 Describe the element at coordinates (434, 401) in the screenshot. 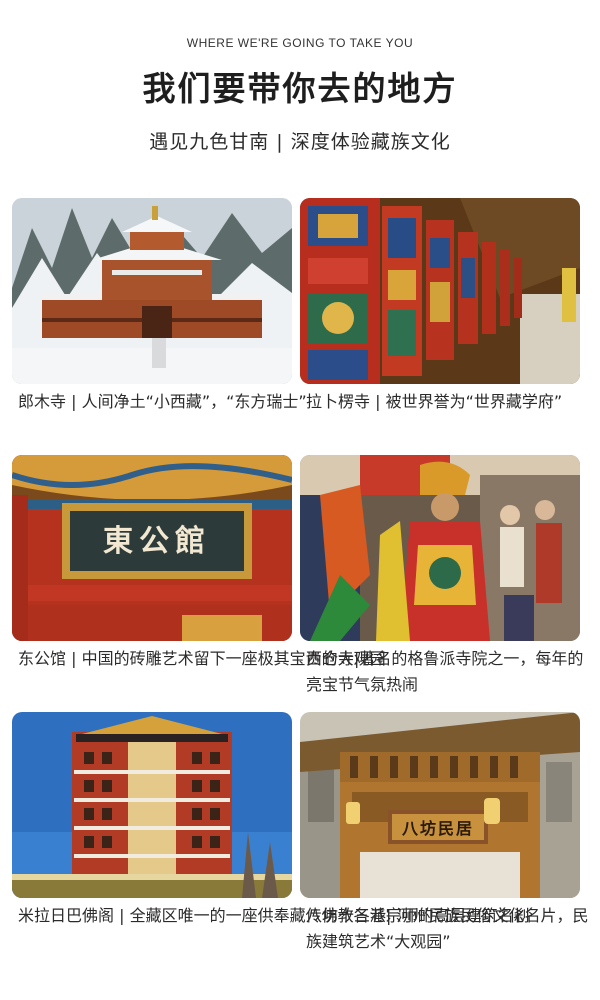

I see `labrang-caption: 拉卜楞寺 | 被世界誉为“世界藏学府”` at that location.